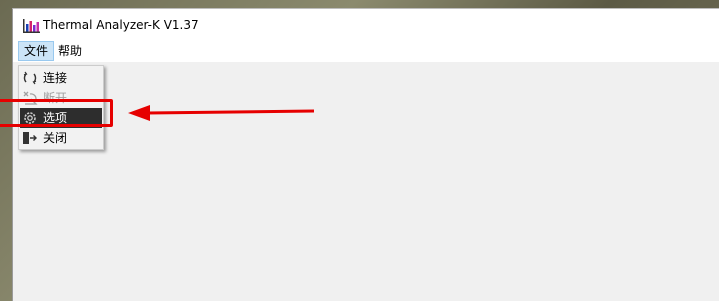 This screenshot has height=301, width=719. Describe the element at coordinates (55, 78) in the screenshot. I see `menu-item-connect-label: 连接` at that location.